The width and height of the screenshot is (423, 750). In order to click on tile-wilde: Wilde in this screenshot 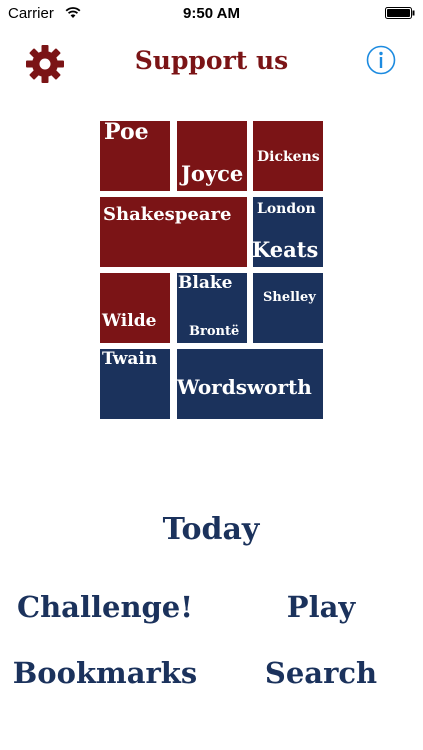, I will do `click(135, 308)`.